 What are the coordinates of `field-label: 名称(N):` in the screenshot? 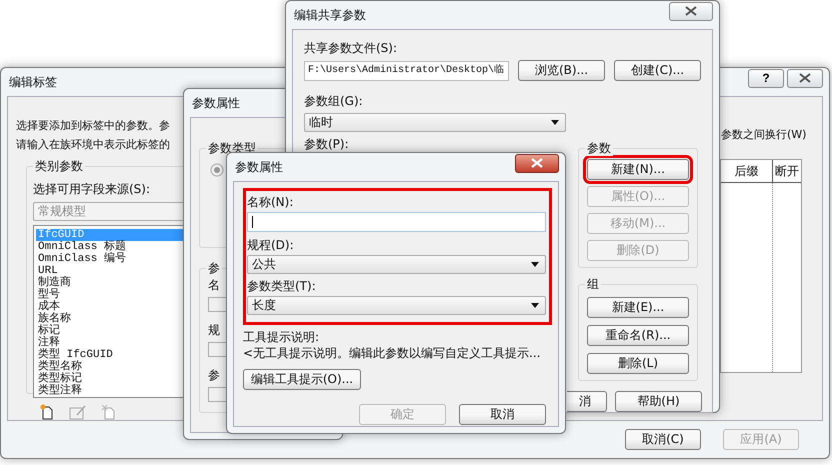 It's located at (270, 202).